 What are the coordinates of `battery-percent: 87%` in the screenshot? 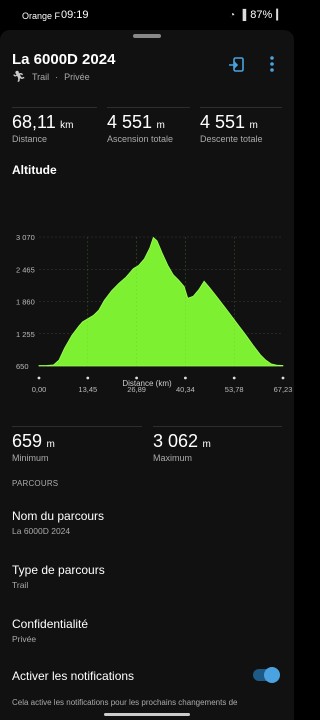 It's located at (261, 15).